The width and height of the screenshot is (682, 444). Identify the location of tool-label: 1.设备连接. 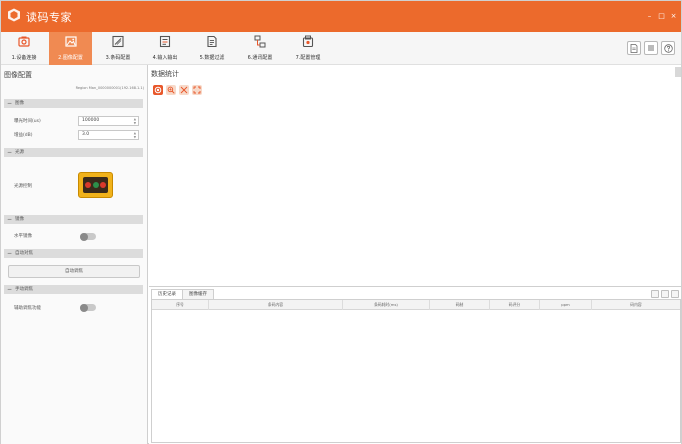
(24, 58).